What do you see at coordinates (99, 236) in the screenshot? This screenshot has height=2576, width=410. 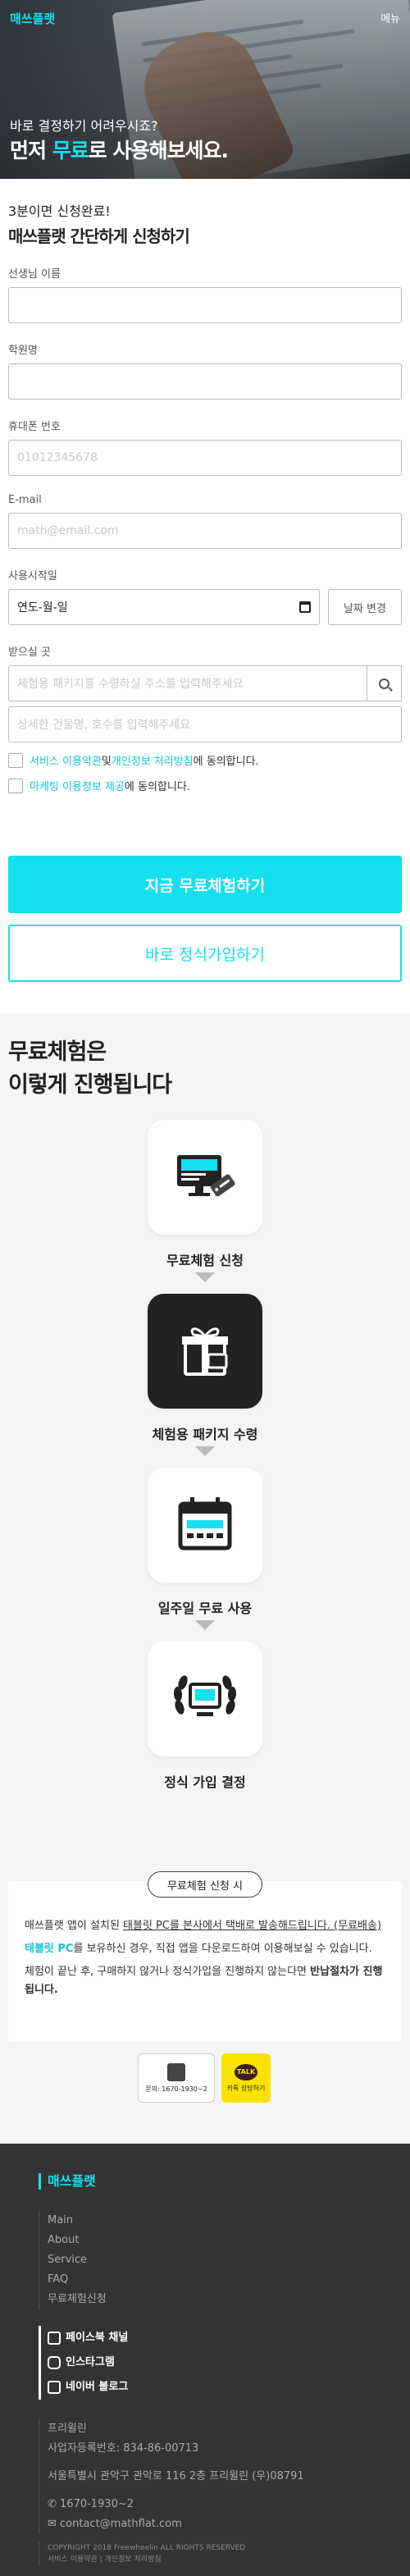 I see `form-title: 매쓰플랫 간단하게 신청하기` at bounding box center [99, 236].